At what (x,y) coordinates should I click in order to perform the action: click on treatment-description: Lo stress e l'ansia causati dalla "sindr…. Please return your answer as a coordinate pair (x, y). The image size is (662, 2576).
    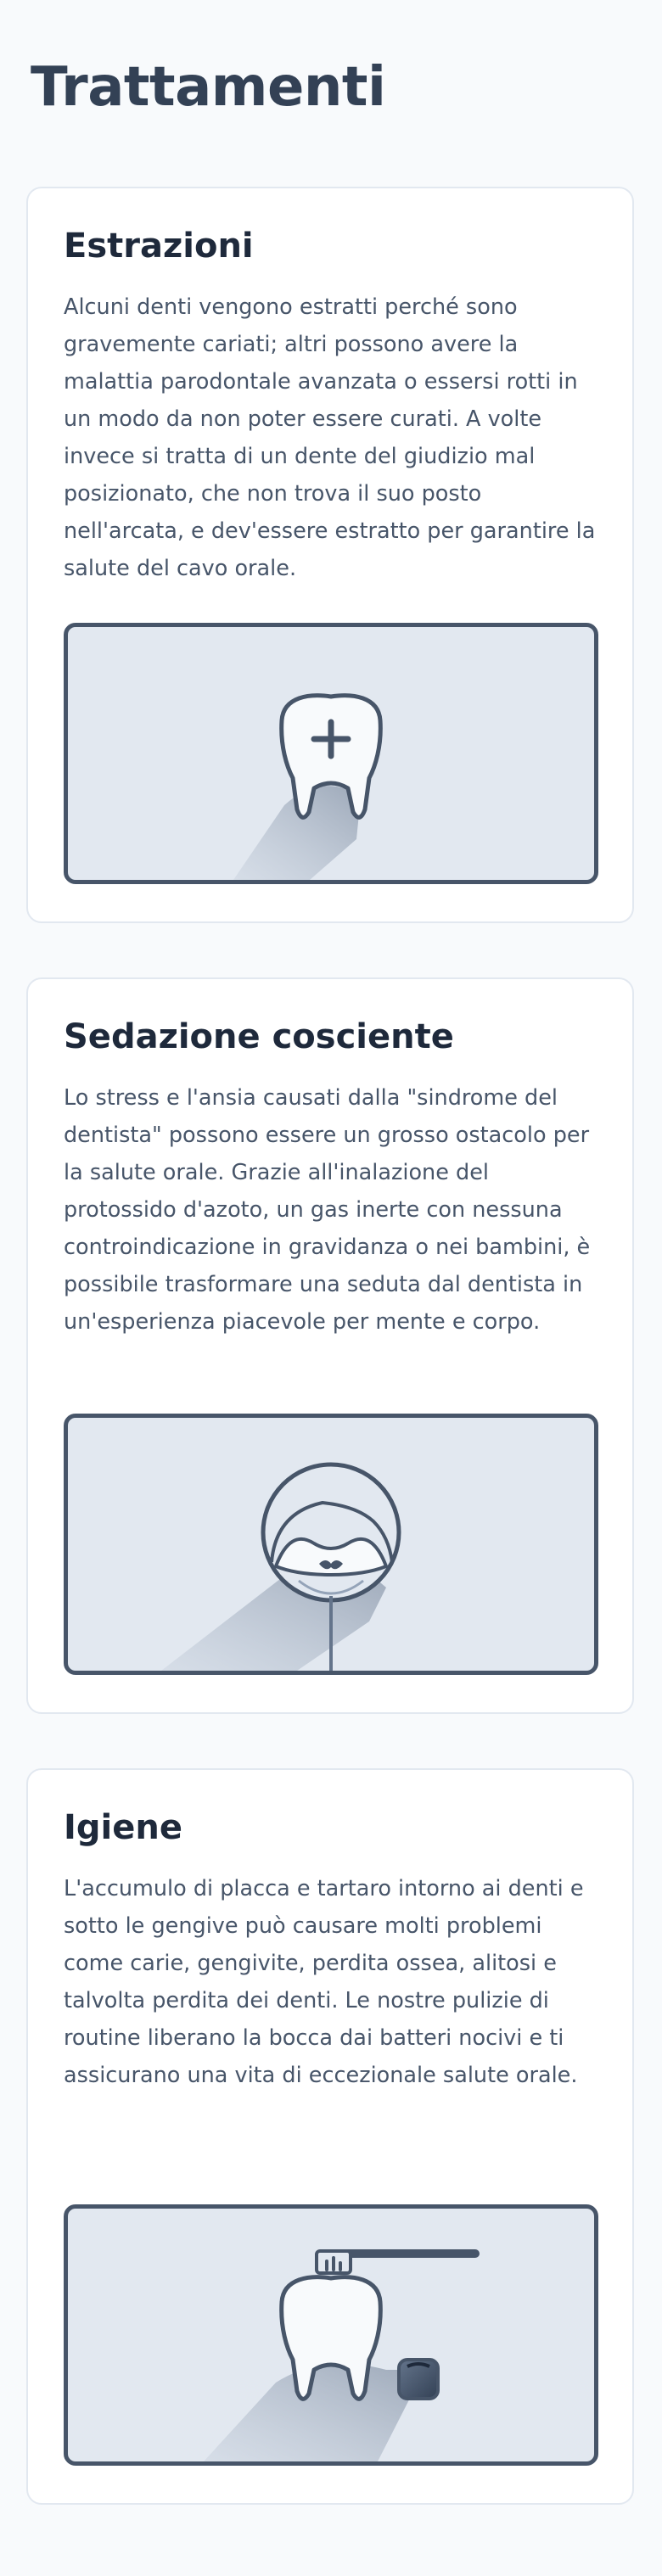
    Looking at the image, I should click on (327, 1210).